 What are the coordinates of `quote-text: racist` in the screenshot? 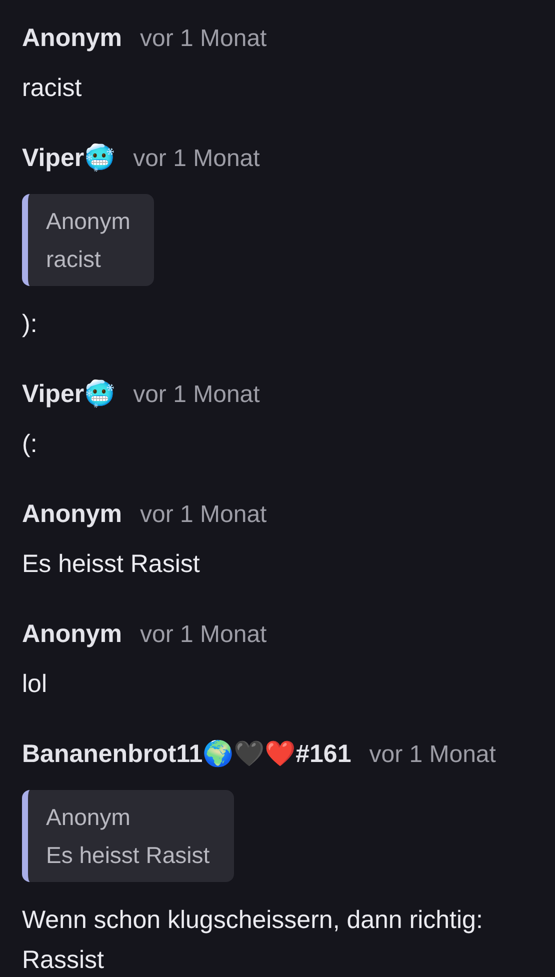 It's located at (74, 259).